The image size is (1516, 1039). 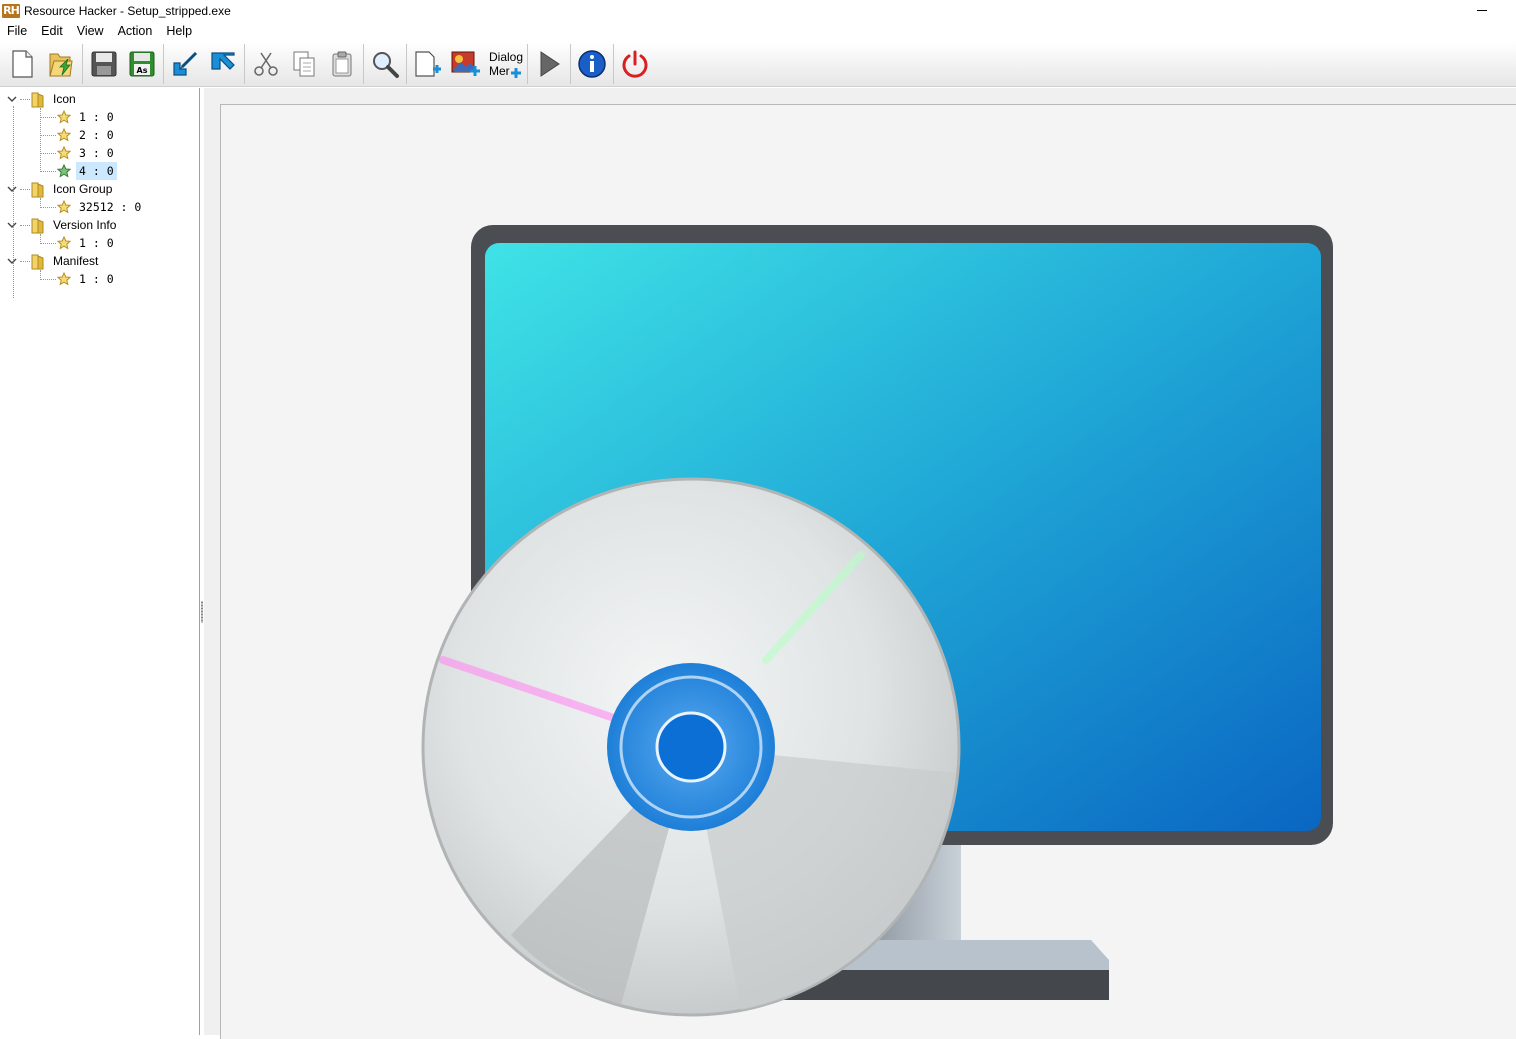 I want to click on add-image-icon, so click(x=465, y=63).